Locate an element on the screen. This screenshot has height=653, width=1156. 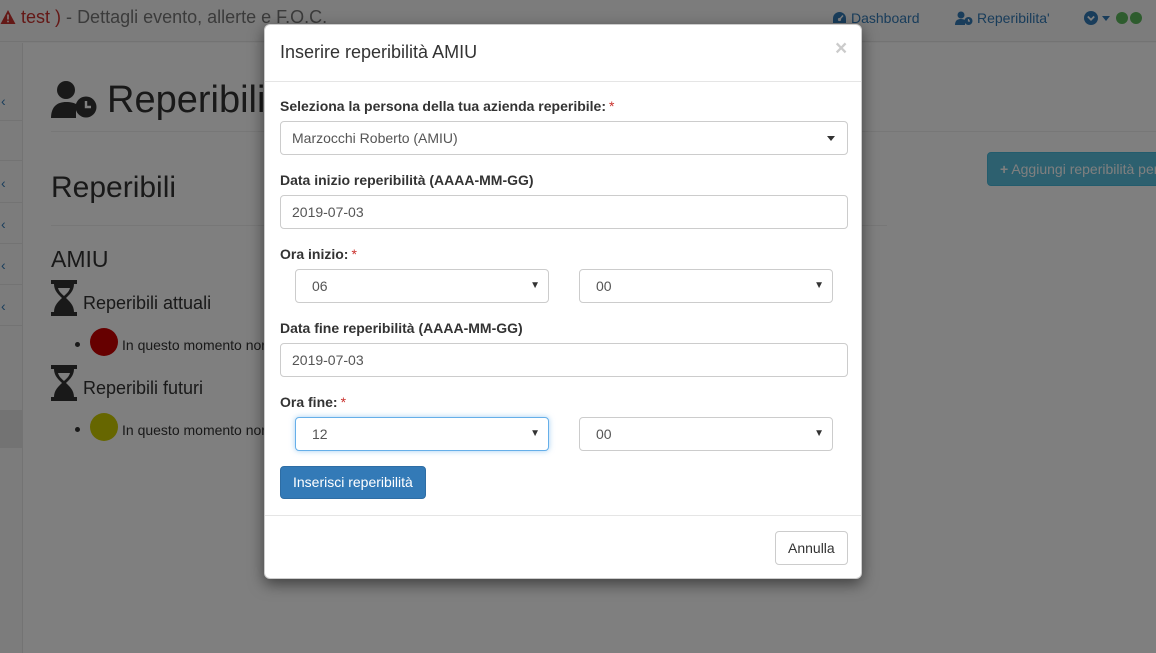
end-time-label: Ora fine: * is located at coordinates (313, 402).